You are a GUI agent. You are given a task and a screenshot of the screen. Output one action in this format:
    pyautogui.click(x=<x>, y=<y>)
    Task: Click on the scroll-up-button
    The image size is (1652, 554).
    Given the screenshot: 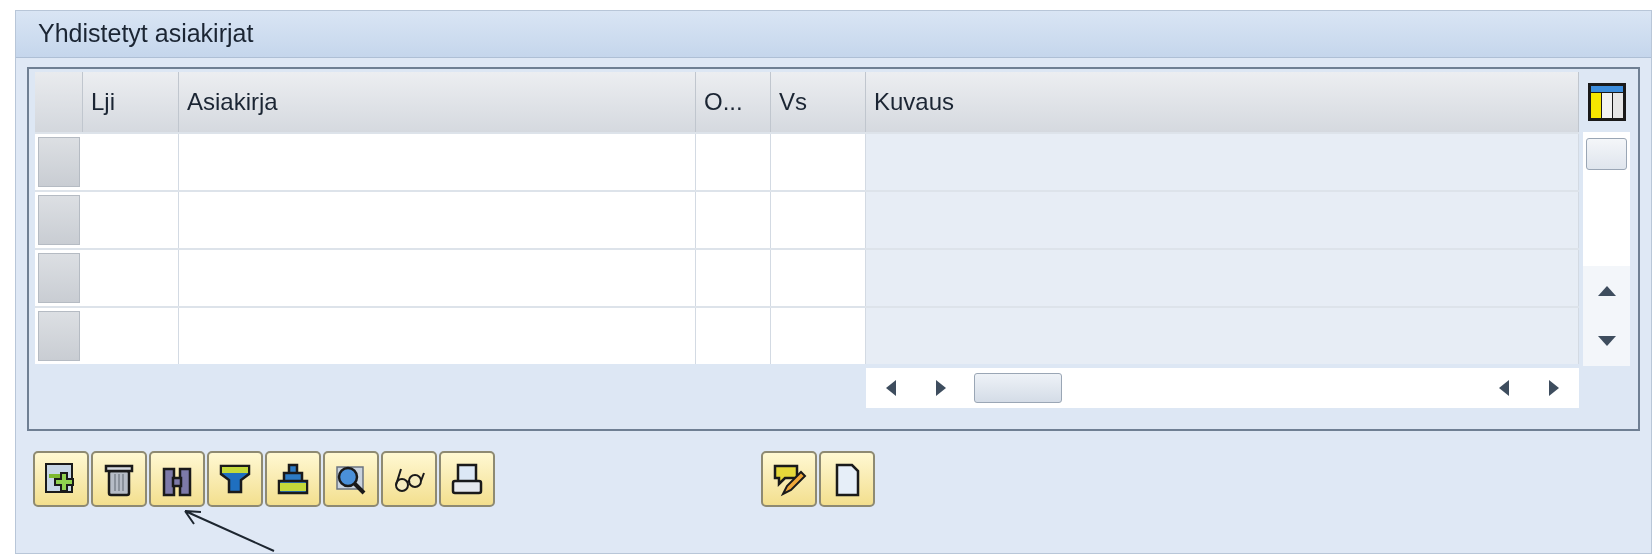 What is the action you would take?
    pyautogui.click(x=1606, y=291)
    